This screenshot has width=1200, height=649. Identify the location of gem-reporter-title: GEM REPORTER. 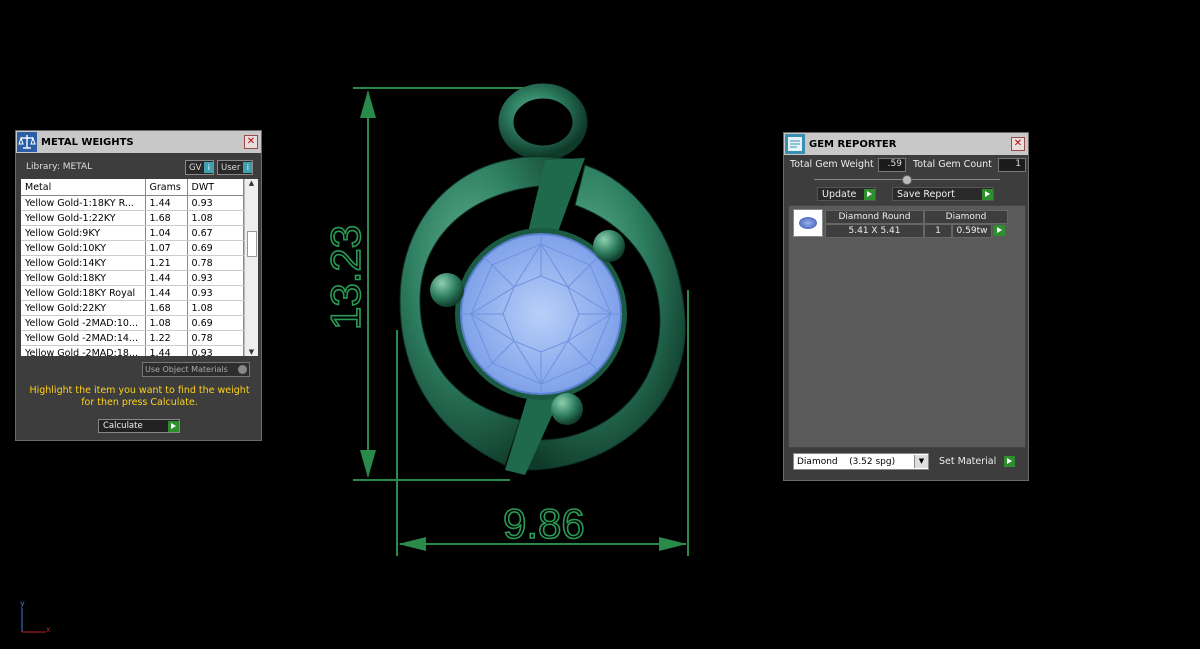
(853, 144).